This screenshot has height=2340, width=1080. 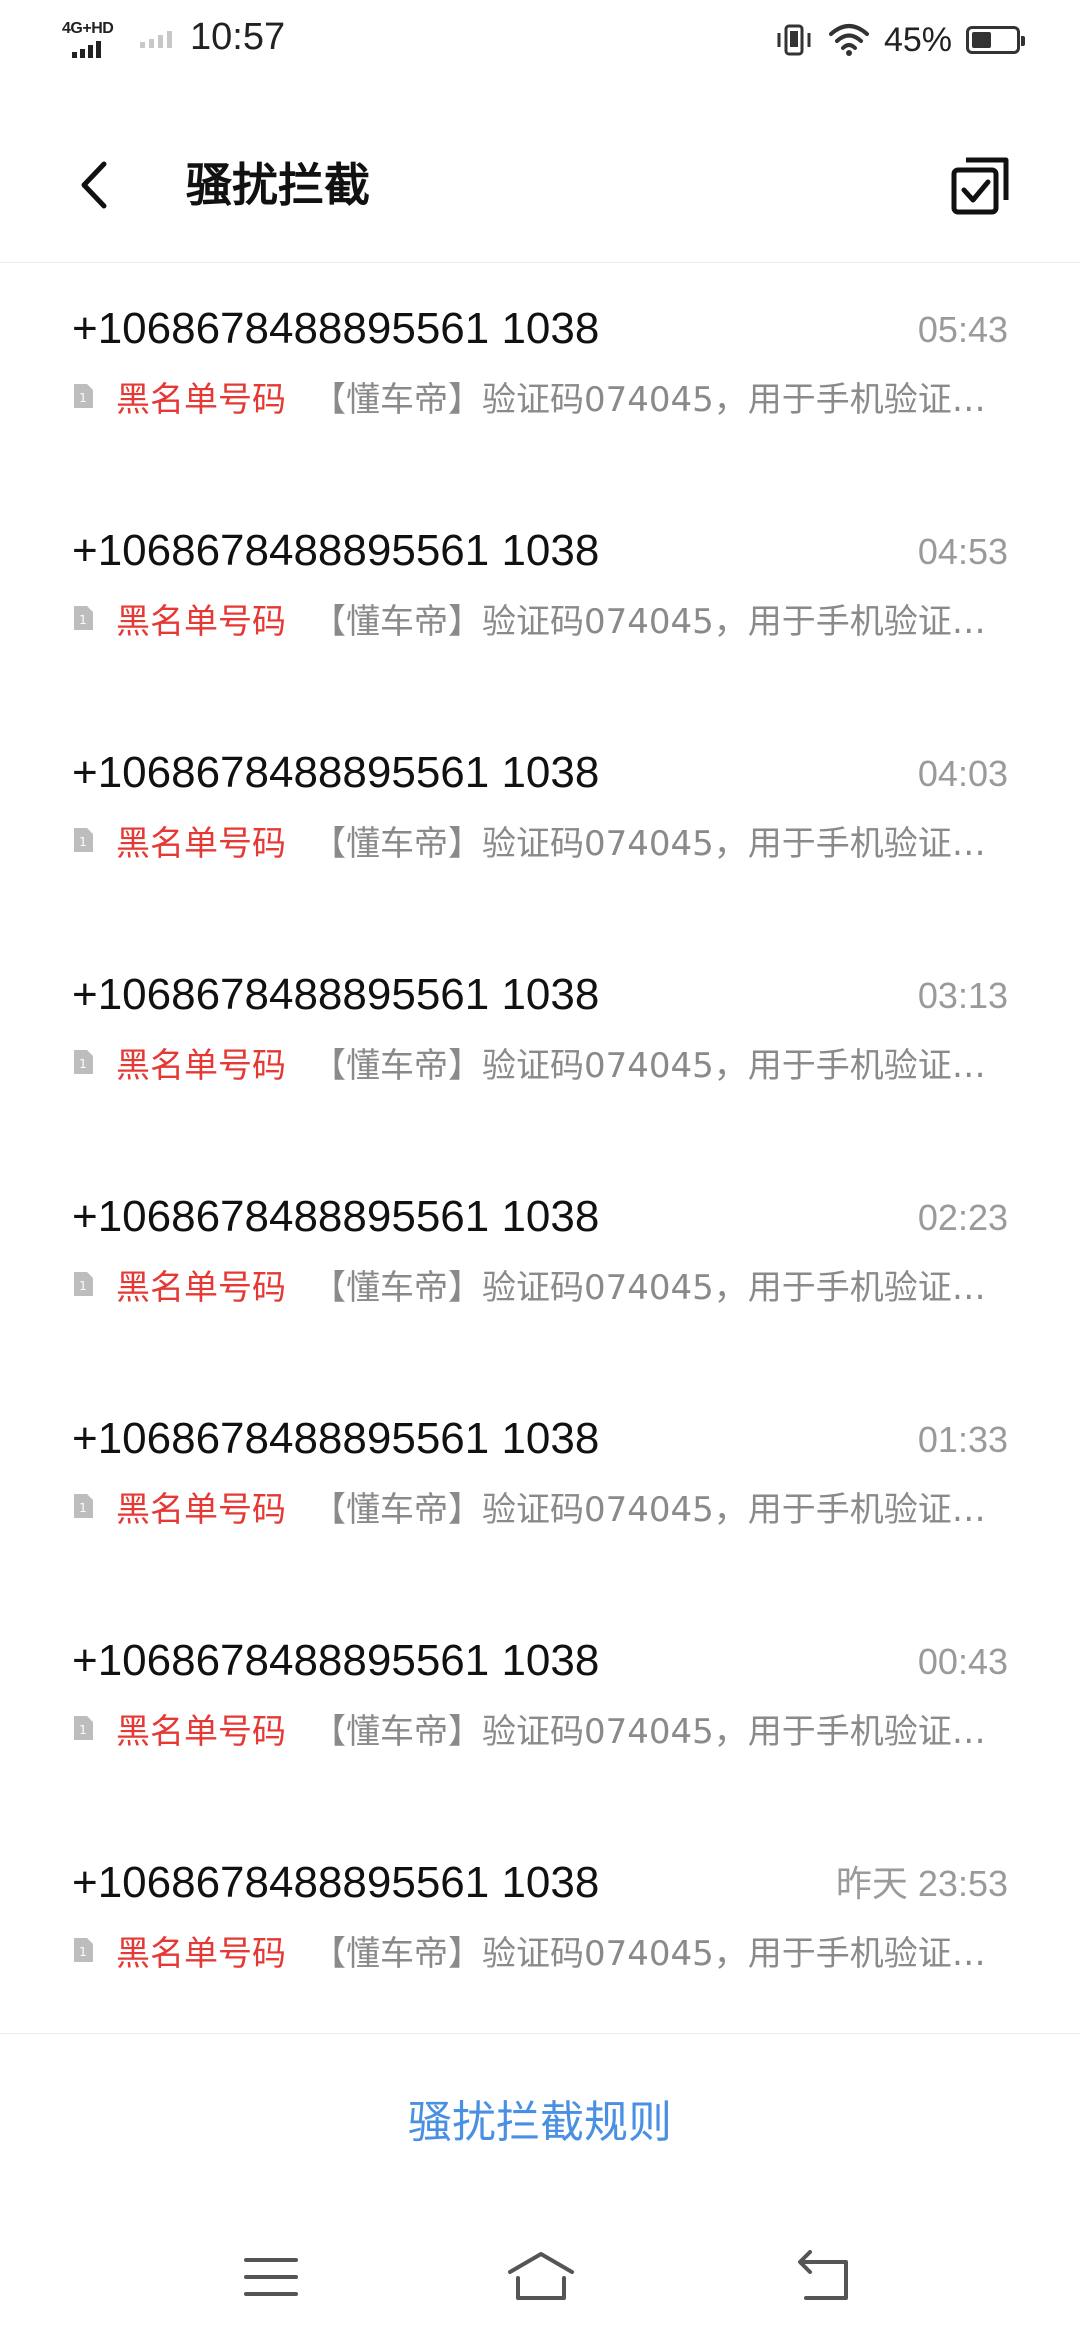 I want to click on clock: 10:57, so click(x=238, y=37).